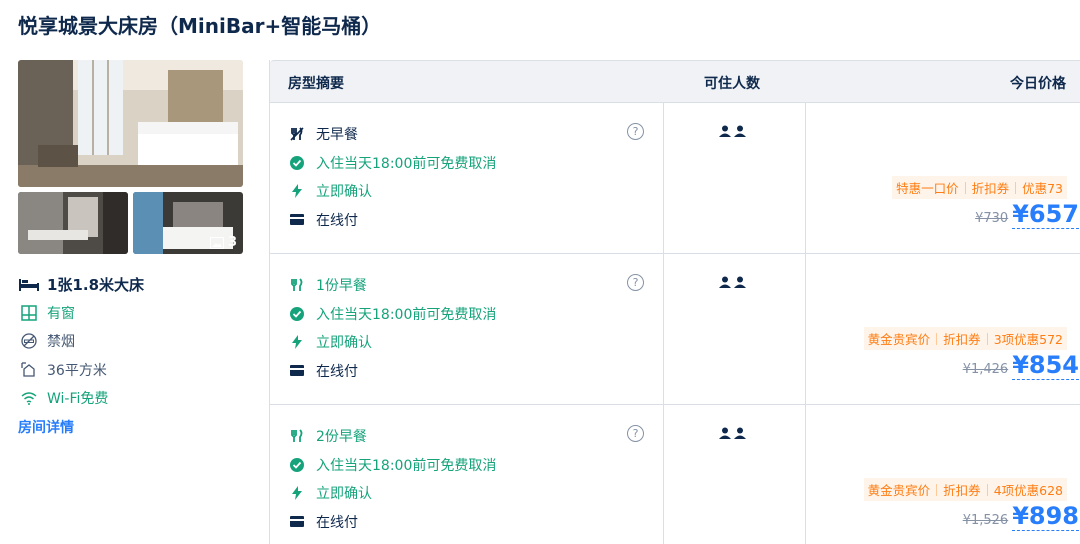 Image resolution: width=1080 pixels, height=544 pixels. Describe the element at coordinates (29, 313) in the screenshot. I see `window-icon` at that location.